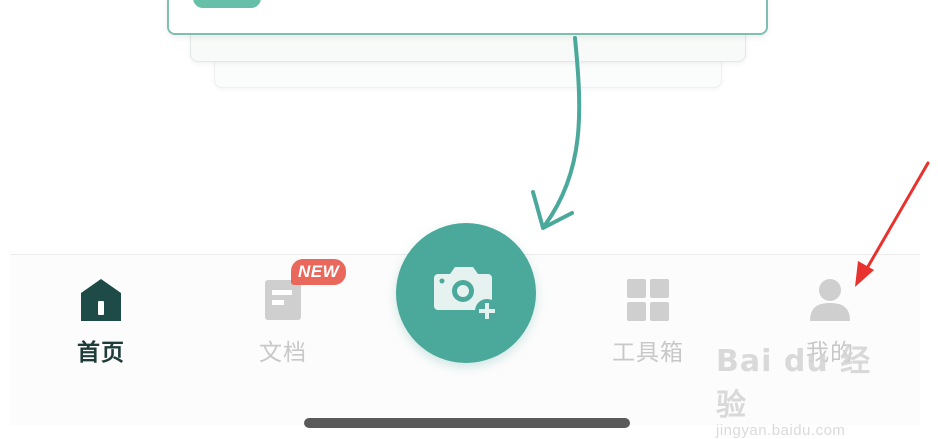  Describe the element at coordinates (467, 423) in the screenshot. I see `home-indicator` at that location.